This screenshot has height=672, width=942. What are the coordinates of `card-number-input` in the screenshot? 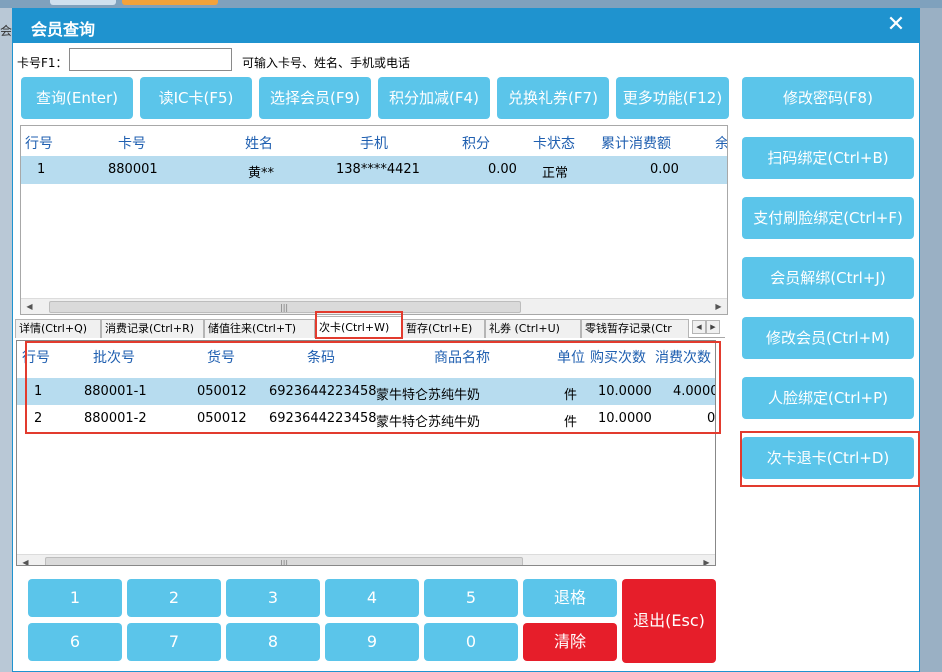 It's located at (150, 59).